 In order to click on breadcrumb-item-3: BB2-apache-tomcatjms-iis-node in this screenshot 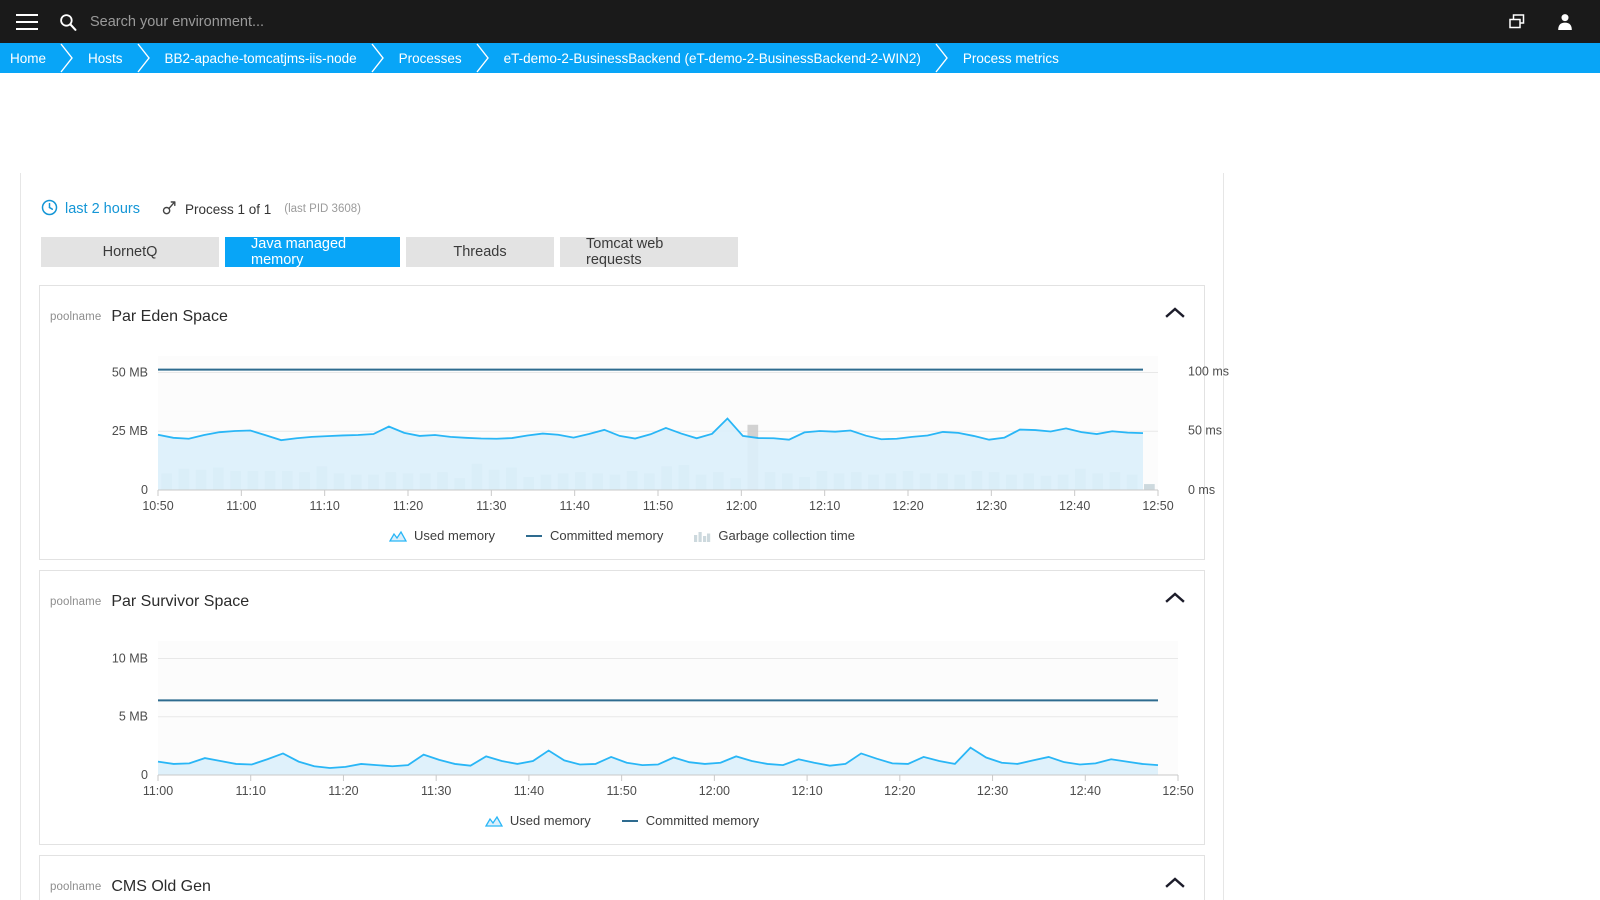, I will do `click(261, 58)`.